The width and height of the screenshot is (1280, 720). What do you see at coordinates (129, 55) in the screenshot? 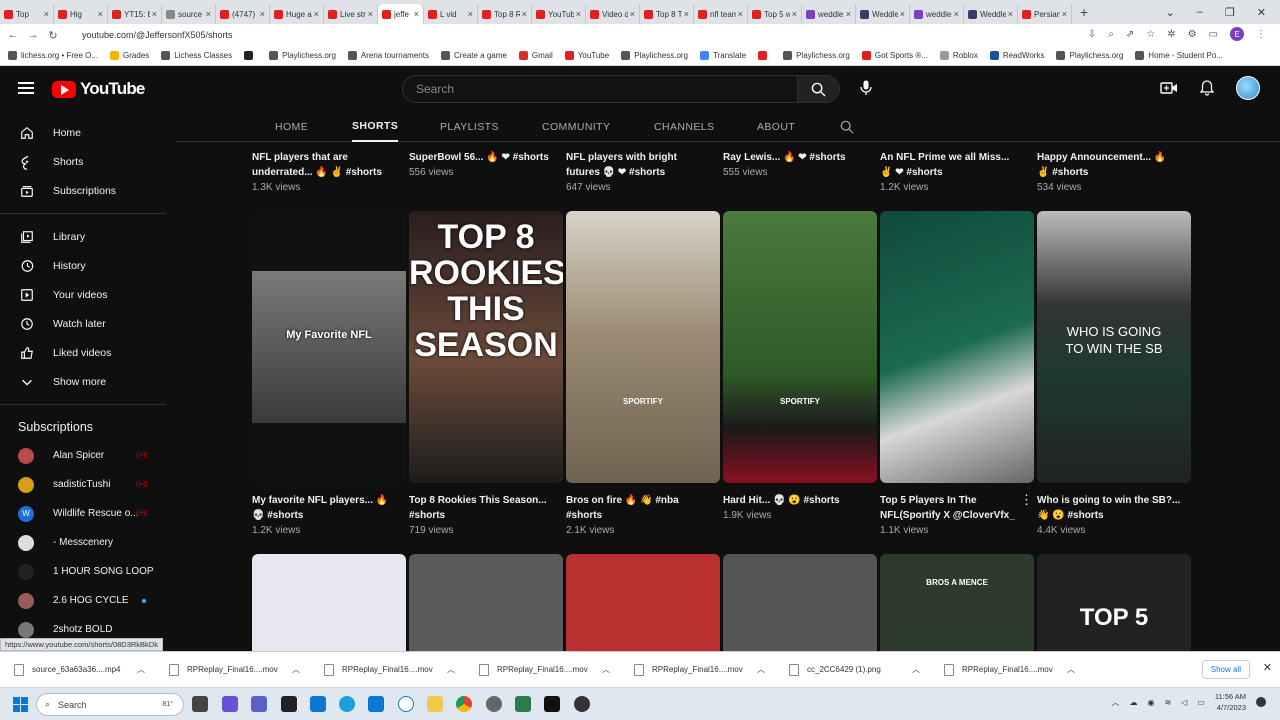
I see `bookmark-item: Grades` at bounding box center [129, 55].